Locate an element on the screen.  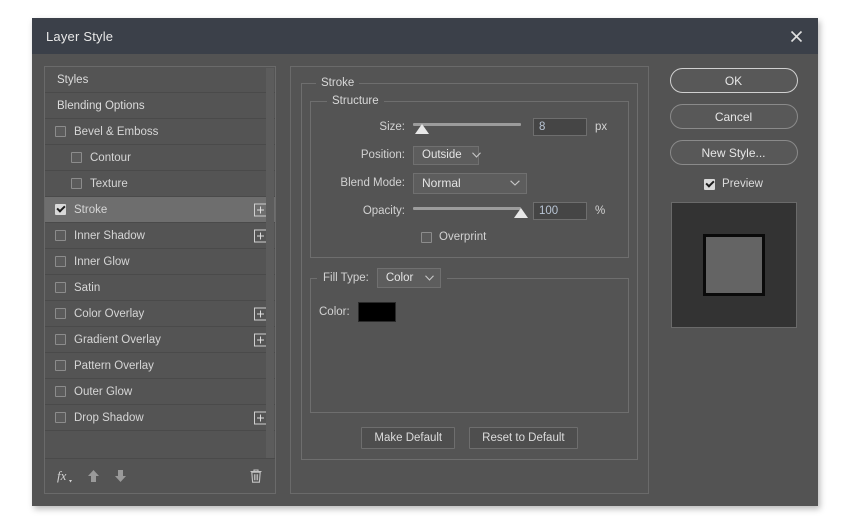
effect-row-inner-shadow: Inner Shadow is located at coordinates (160, 236).